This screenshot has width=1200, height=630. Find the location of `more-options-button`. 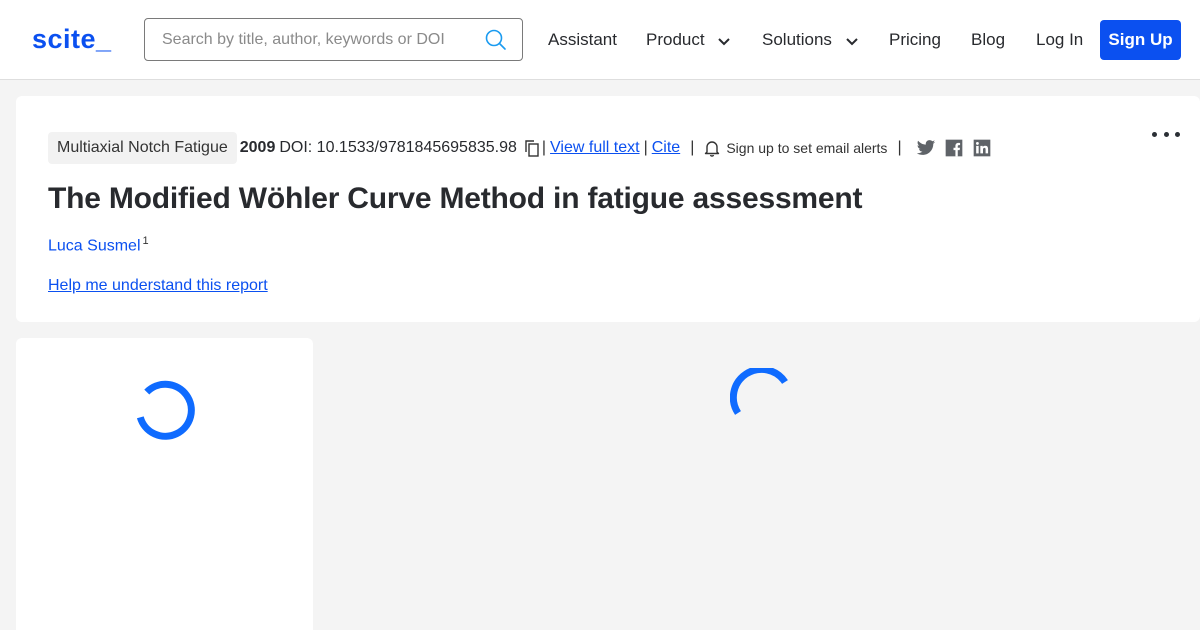

more-options-button is located at coordinates (1166, 134).